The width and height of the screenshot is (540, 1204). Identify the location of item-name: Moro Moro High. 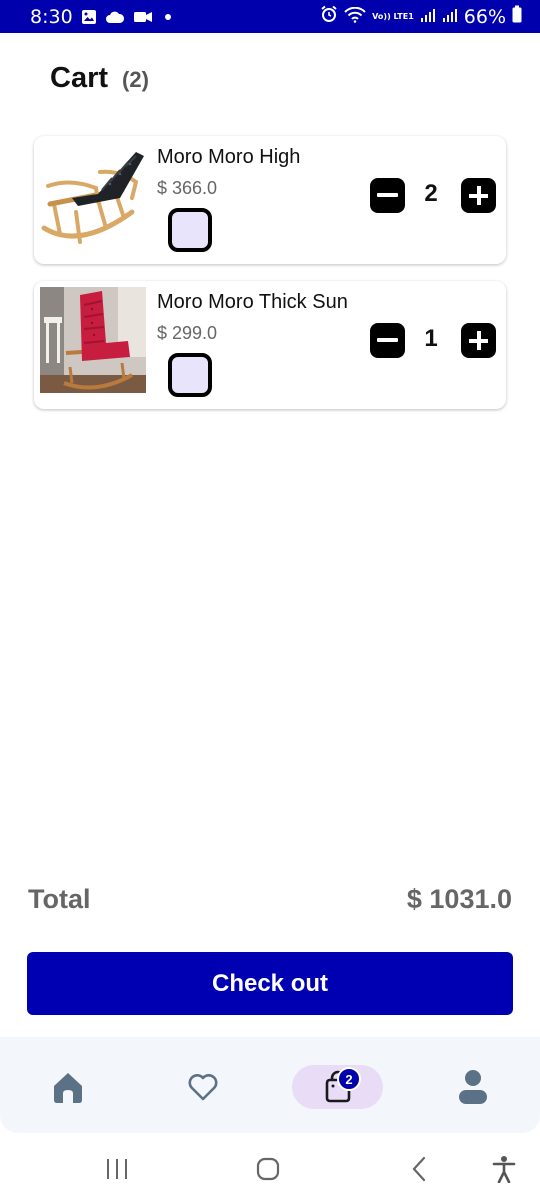
(229, 157).